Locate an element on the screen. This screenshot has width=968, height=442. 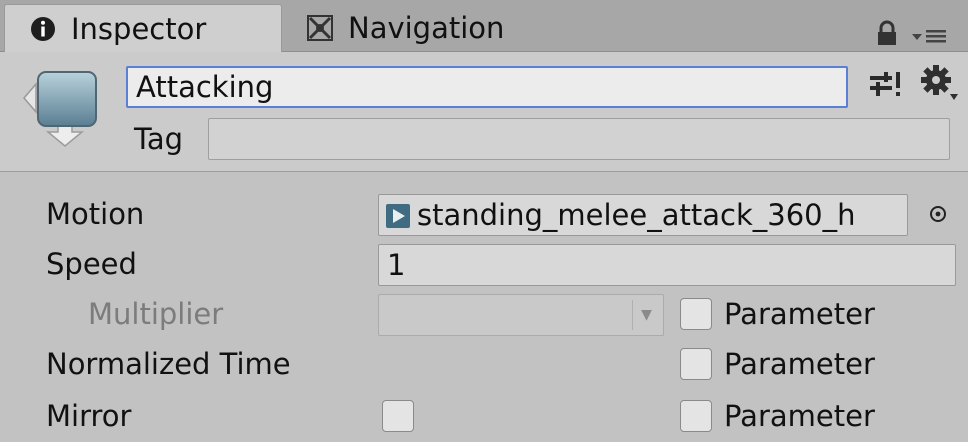
tab-inspector: Inspector is located at coordinates (143, 28).